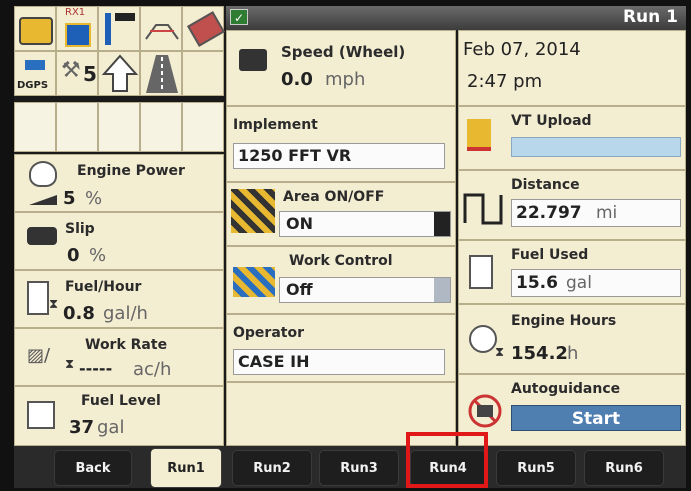 The width and height of the screenshot is (691, 491). What do you see at coordinates (126, 345) in the screenshot?
I see `work-rate-label: Work Rate` at bounding box center [126, 345].